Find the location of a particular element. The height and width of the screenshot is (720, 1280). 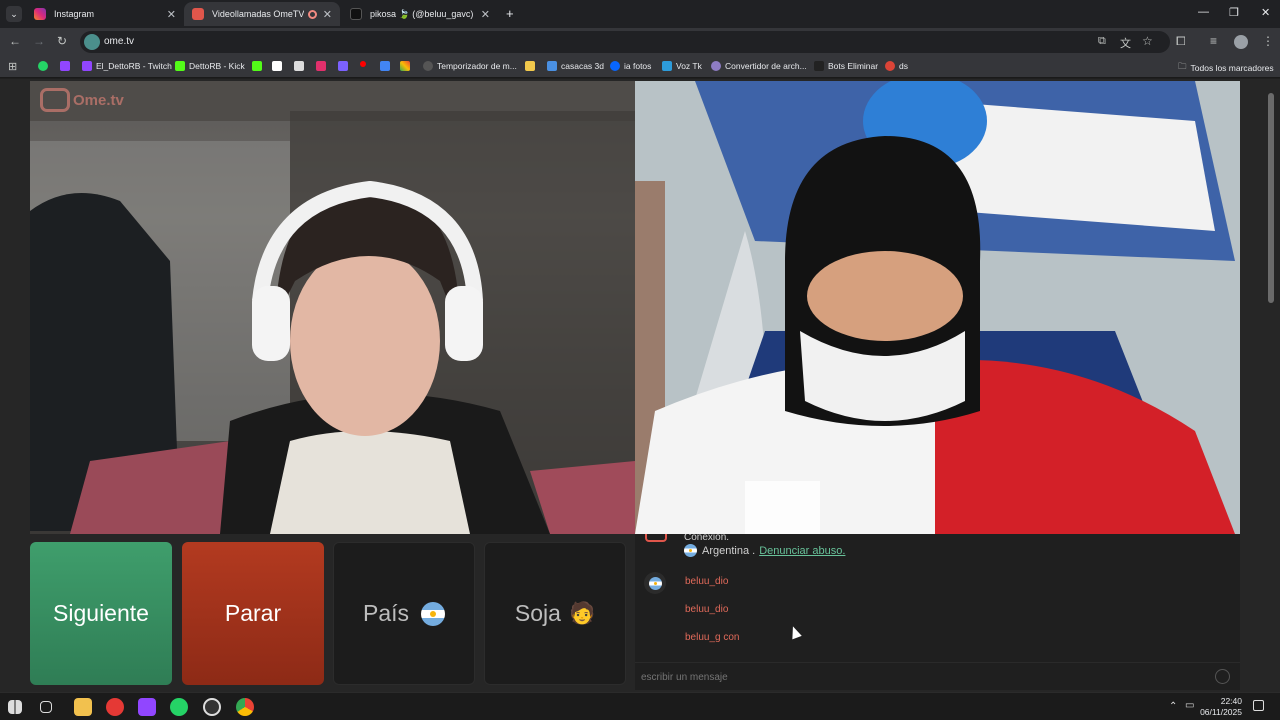

stop-label: Parar is located at coordinates (253, 613).